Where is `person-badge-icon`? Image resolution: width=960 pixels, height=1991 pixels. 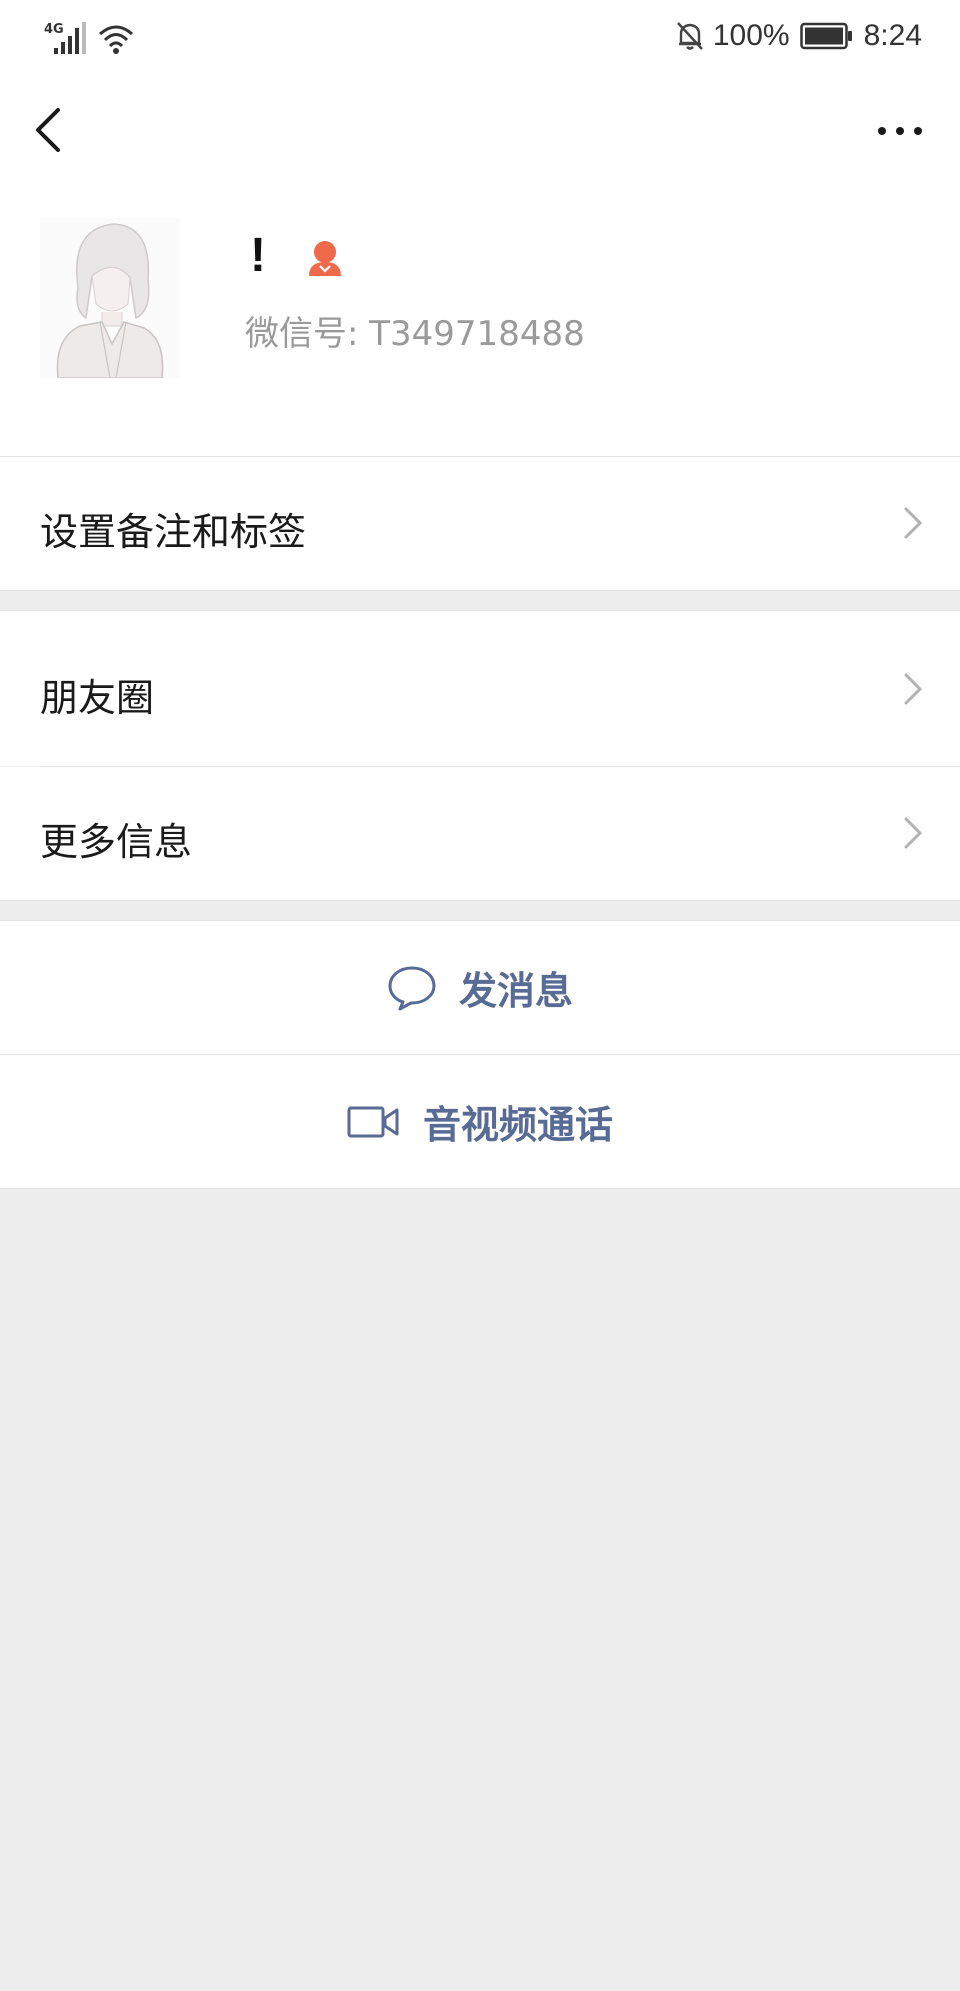 person-badge-icon is located at coordinates (325, 258).